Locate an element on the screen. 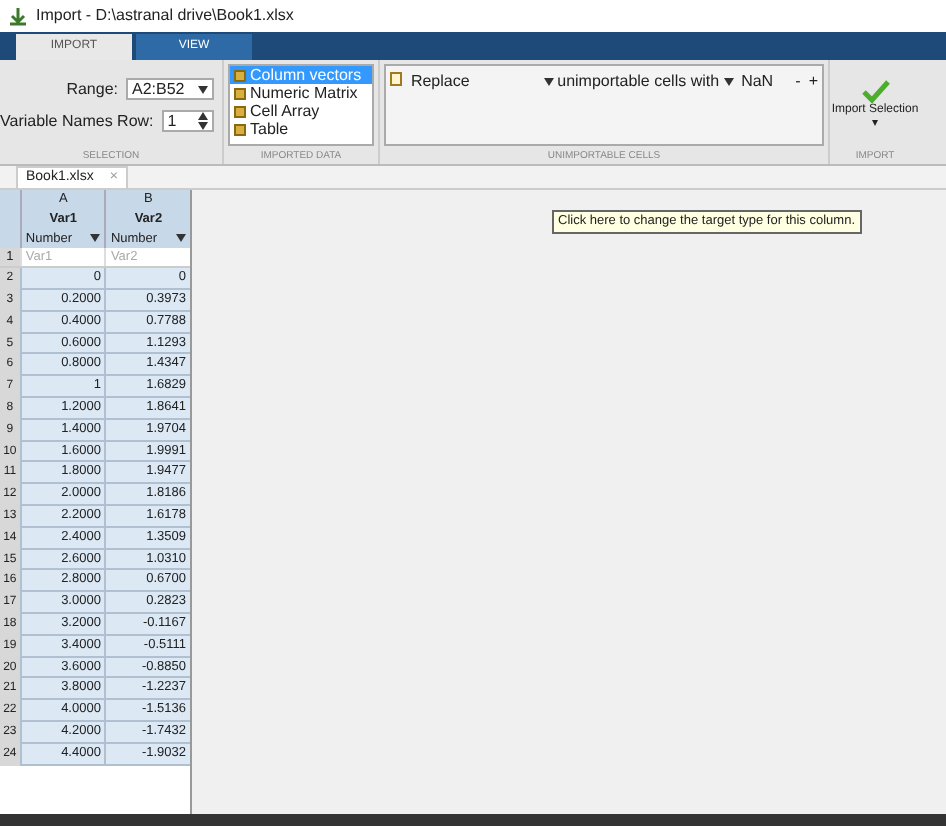 Image resolution: width=946 pixels, height=826 pixels. rule-target-dropdown: unimportable cells with is located at coordinates (638, 82).